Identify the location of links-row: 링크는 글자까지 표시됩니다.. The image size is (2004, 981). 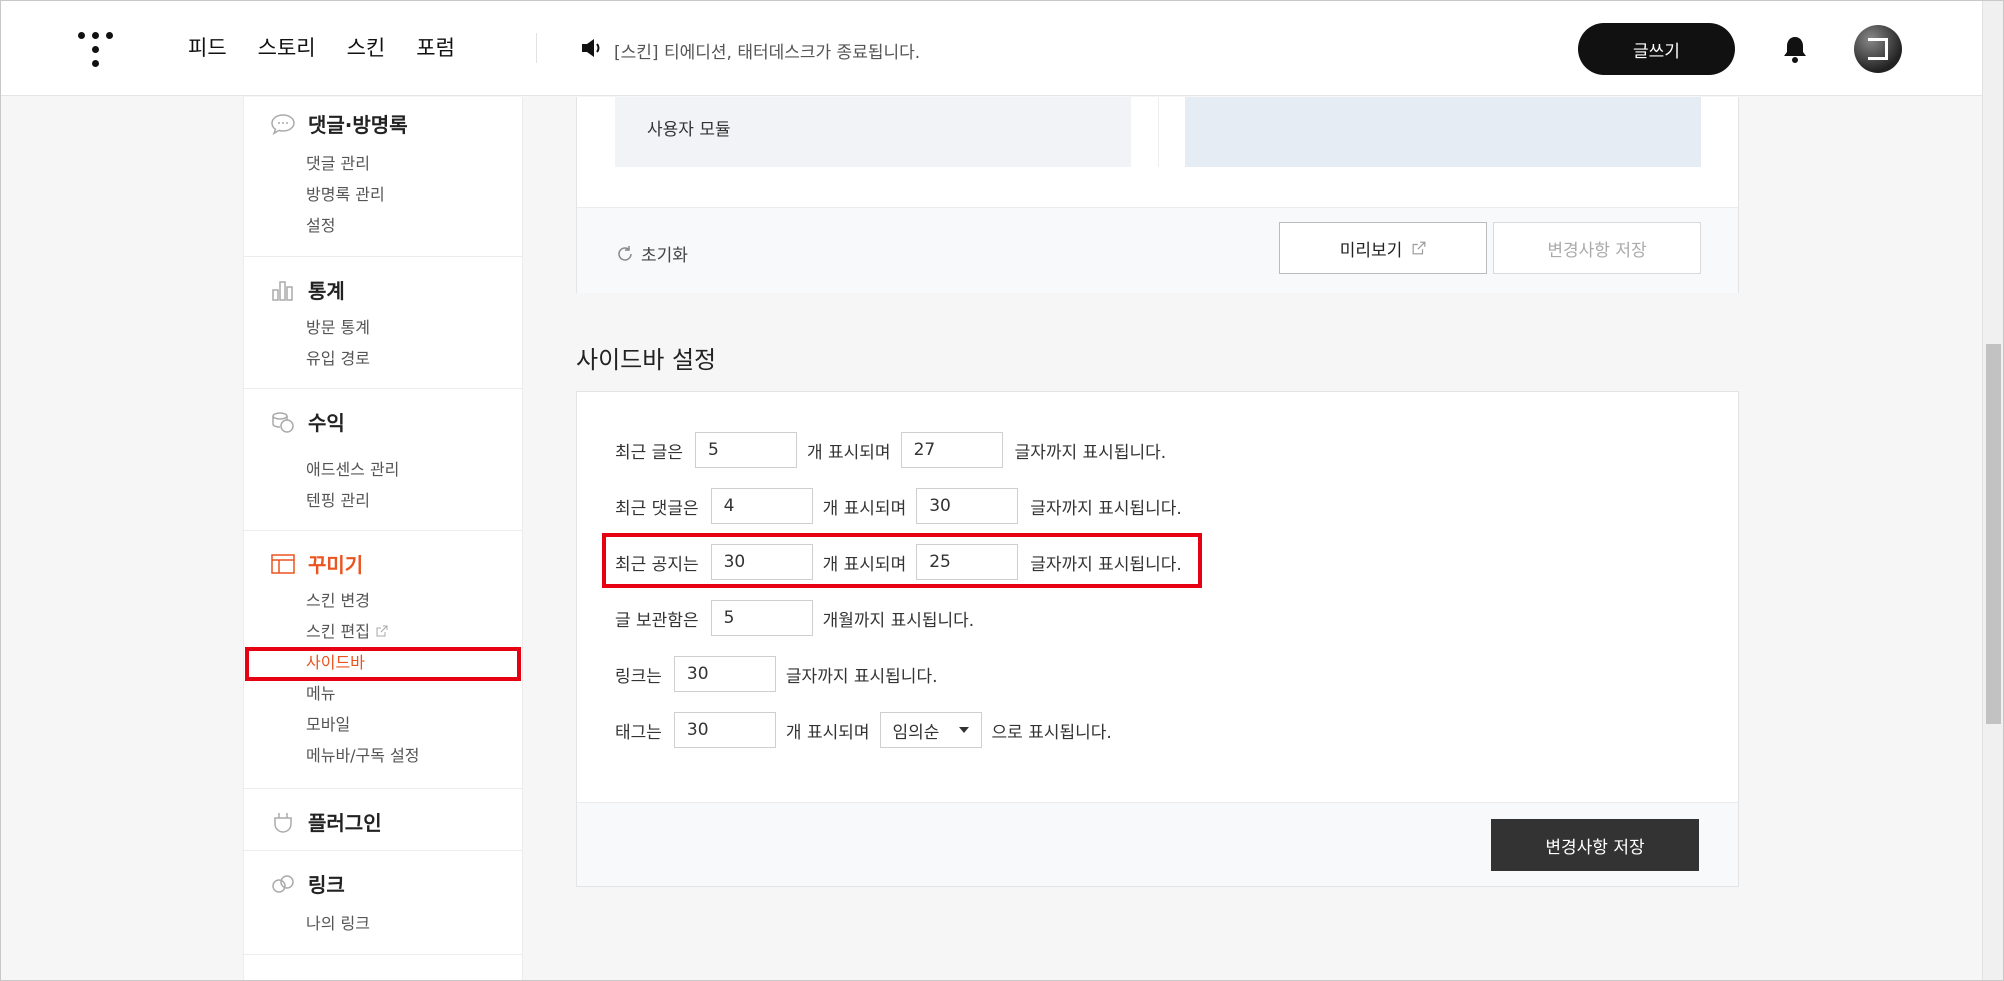
(776, 674).